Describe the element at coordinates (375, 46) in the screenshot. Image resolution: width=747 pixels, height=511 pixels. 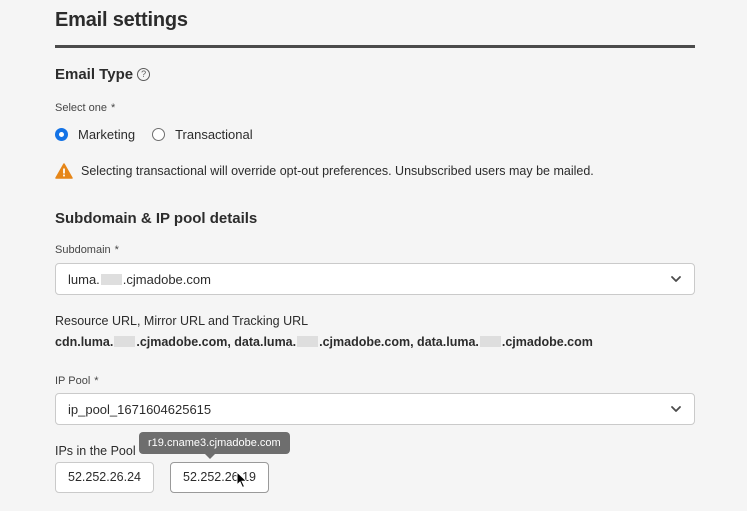
I see `title-divider` at that location.